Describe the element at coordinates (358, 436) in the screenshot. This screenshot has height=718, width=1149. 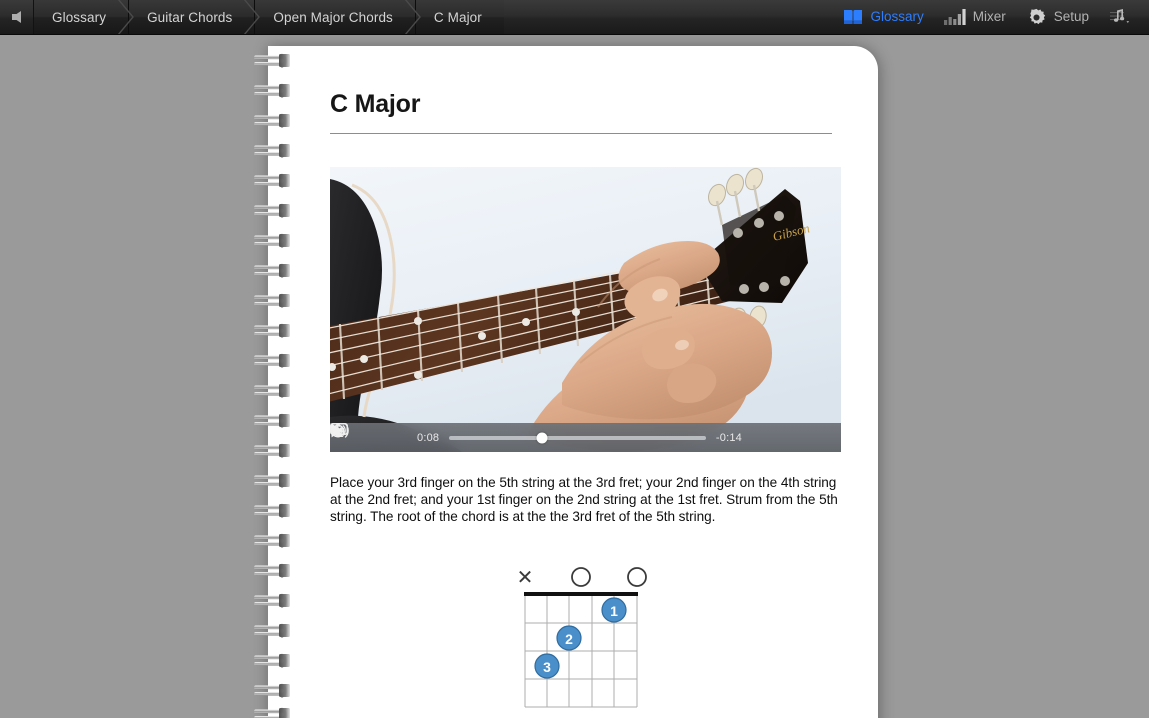
I see `play-button` at that location.